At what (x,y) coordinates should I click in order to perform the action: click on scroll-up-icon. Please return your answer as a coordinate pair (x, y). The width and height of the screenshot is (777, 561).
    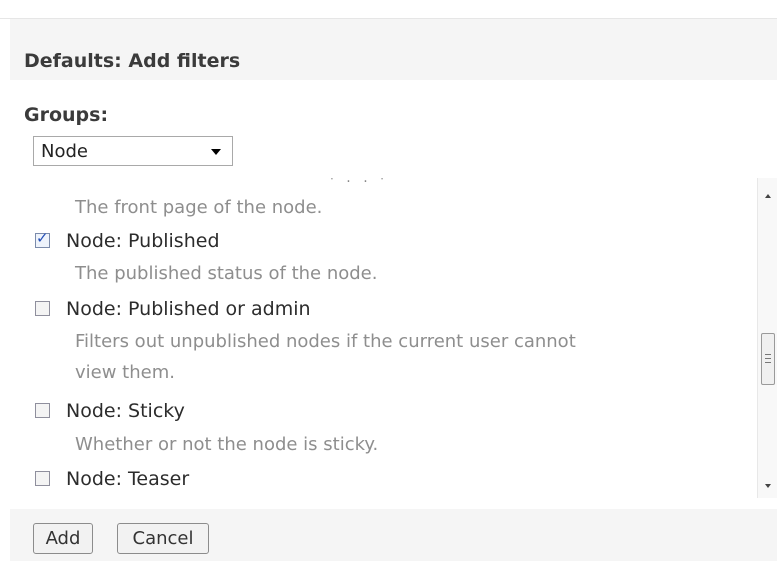
    Looking at the image, I should click on (768, 196).